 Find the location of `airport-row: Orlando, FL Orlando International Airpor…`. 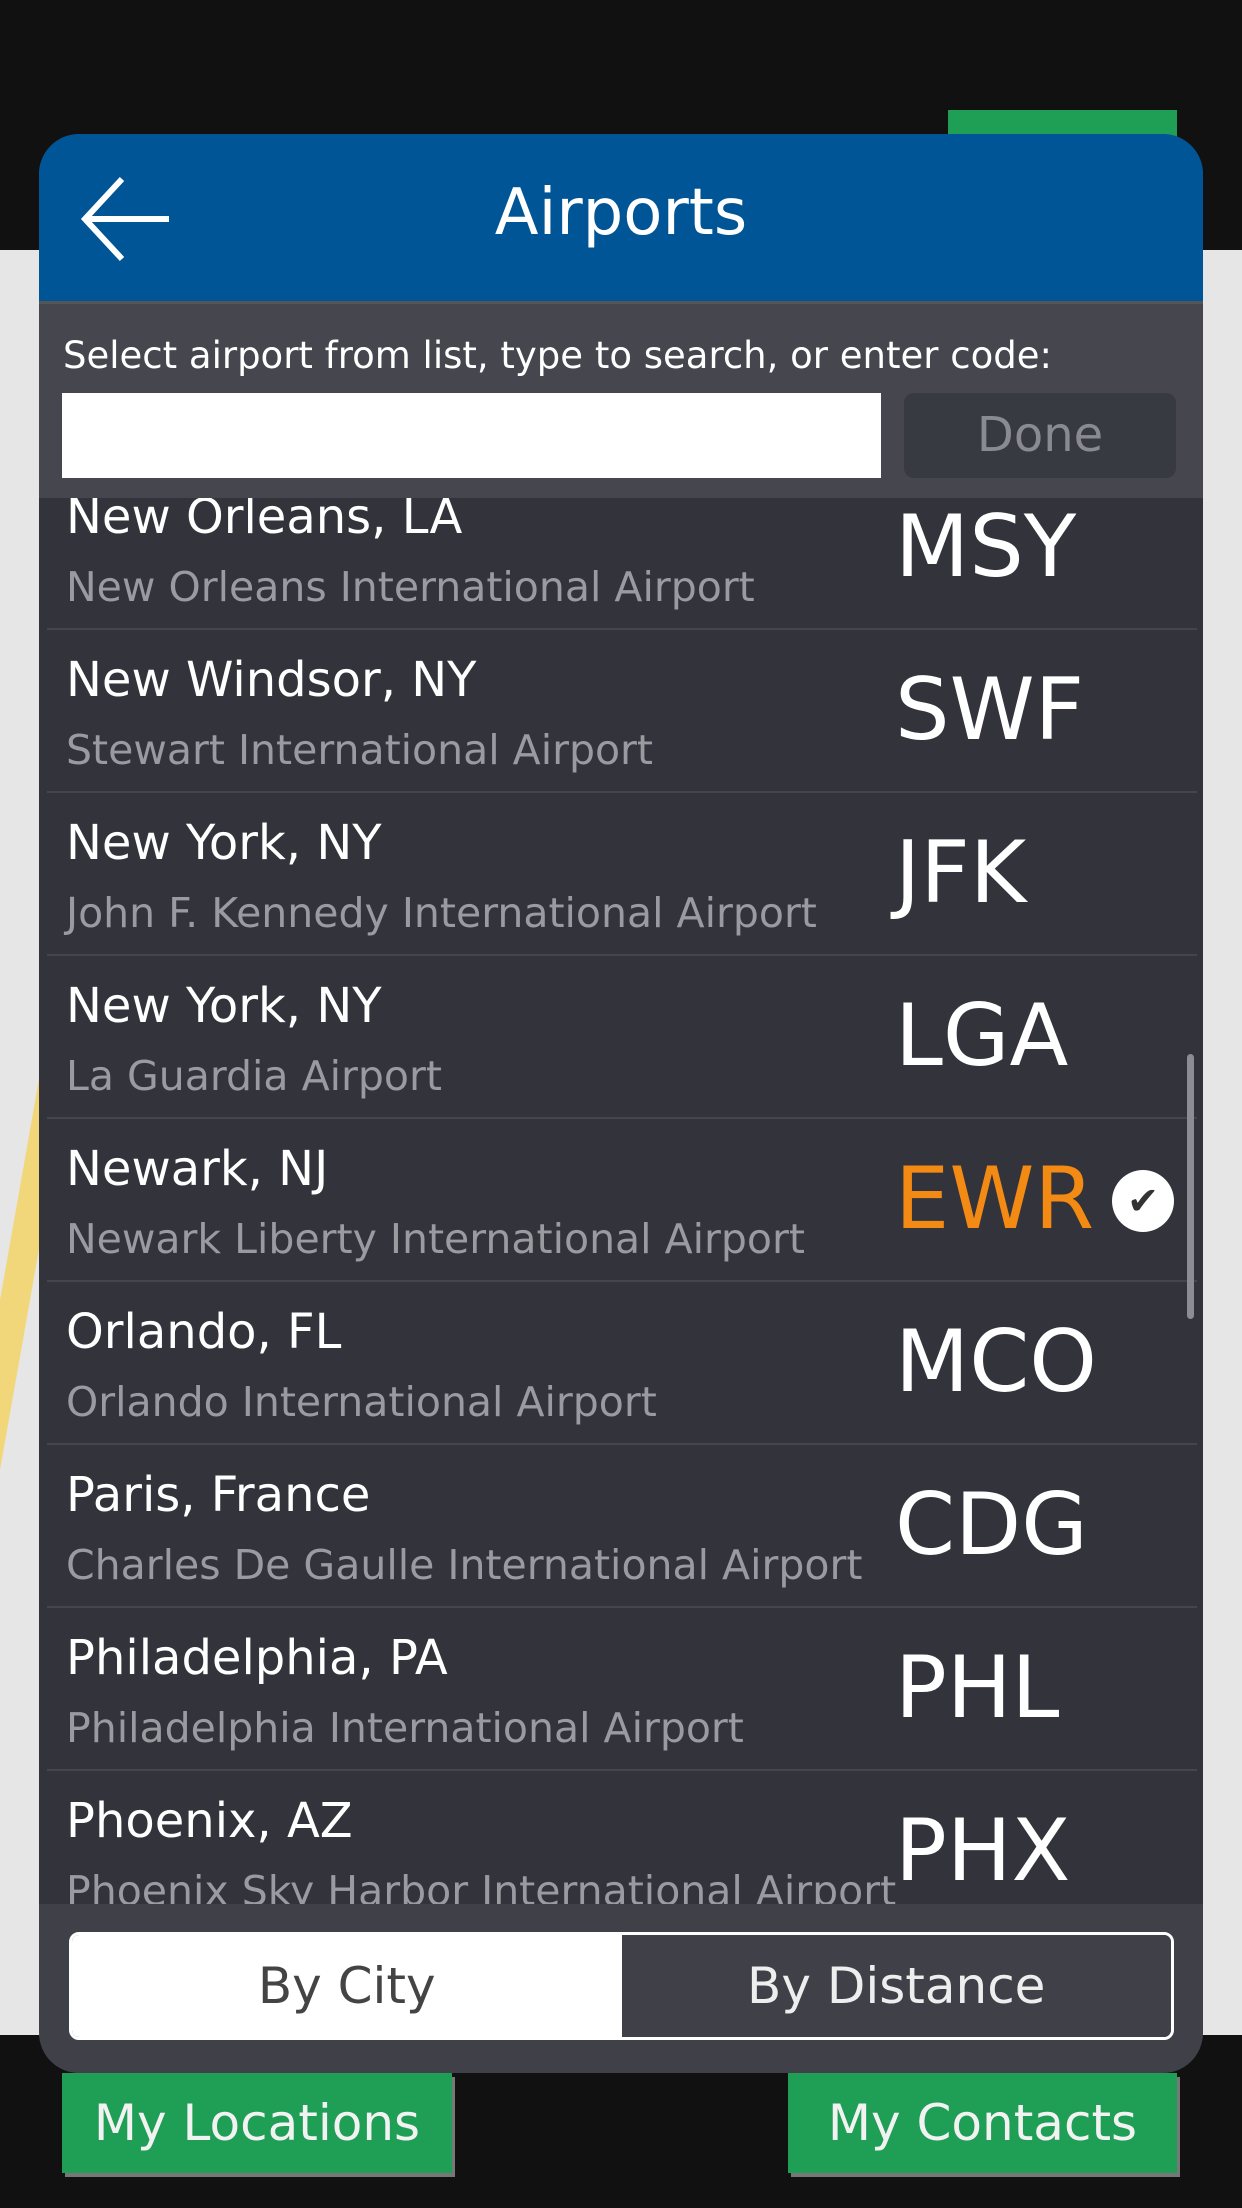

airport-row: Orlando, FL Orlando International Airpor… is located at coordinates (622, 1363).